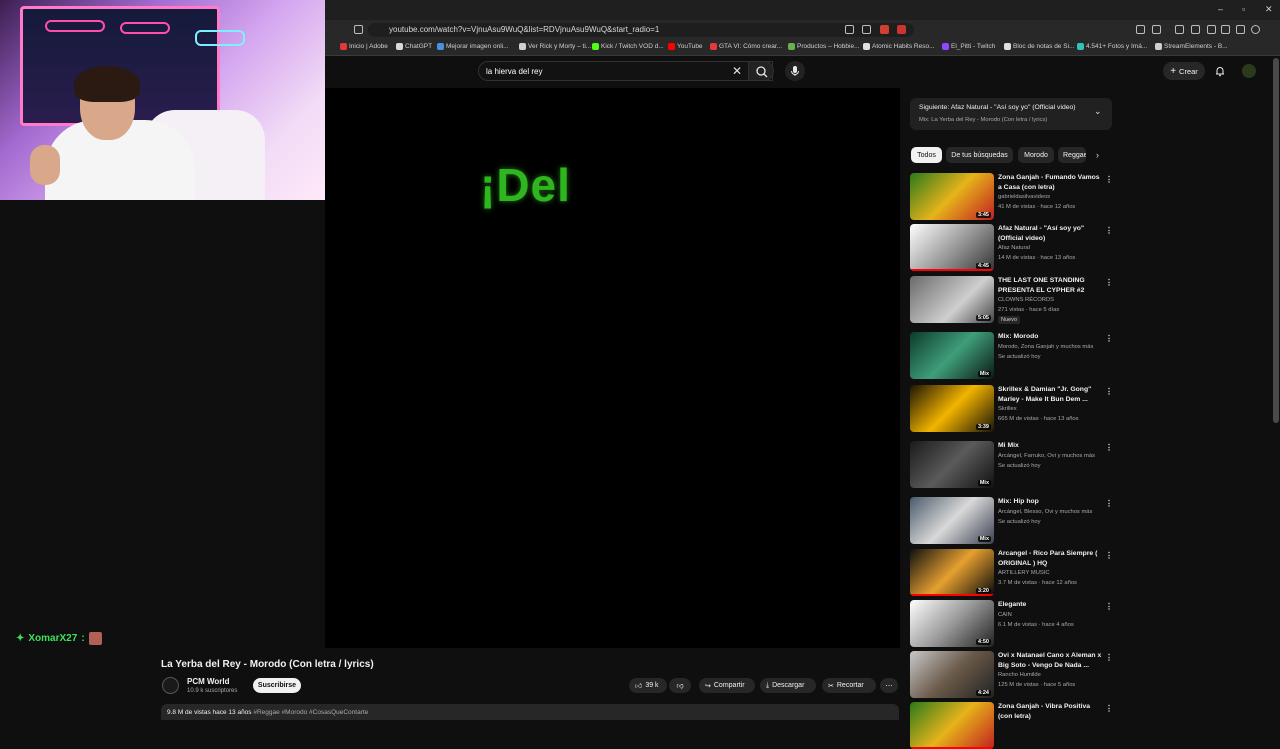 The image size is (1280, 749). What do you see at coordinates (952, 623) in the screenshot?
I see `video-thumbnail: 4:50` at bounding box center [952, 623].